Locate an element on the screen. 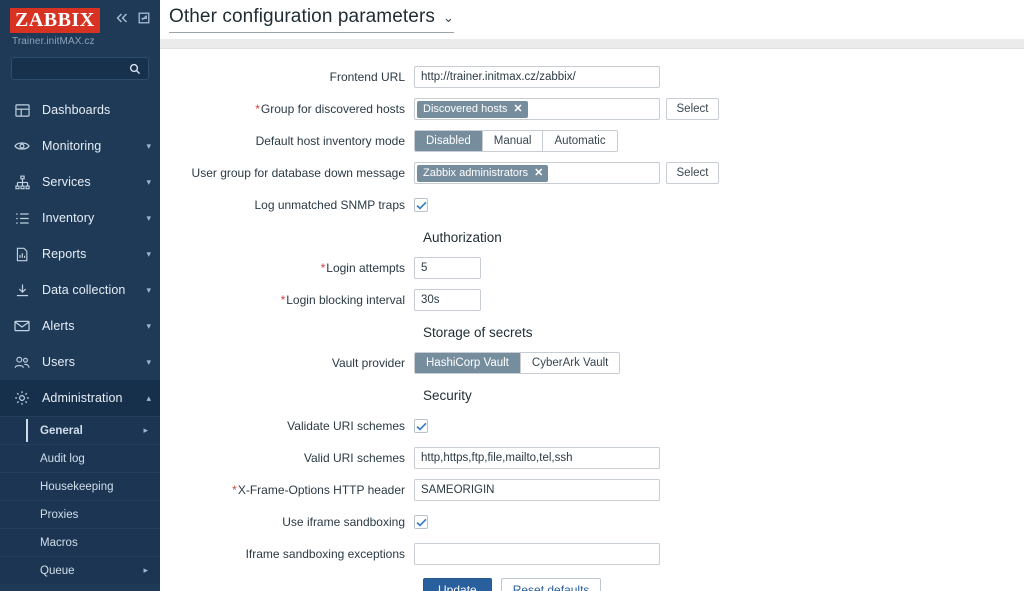 This screenshot has width=1024, height=591. vault-option-cyberark: CyberArk Vault is located at coordinates (570, 363).